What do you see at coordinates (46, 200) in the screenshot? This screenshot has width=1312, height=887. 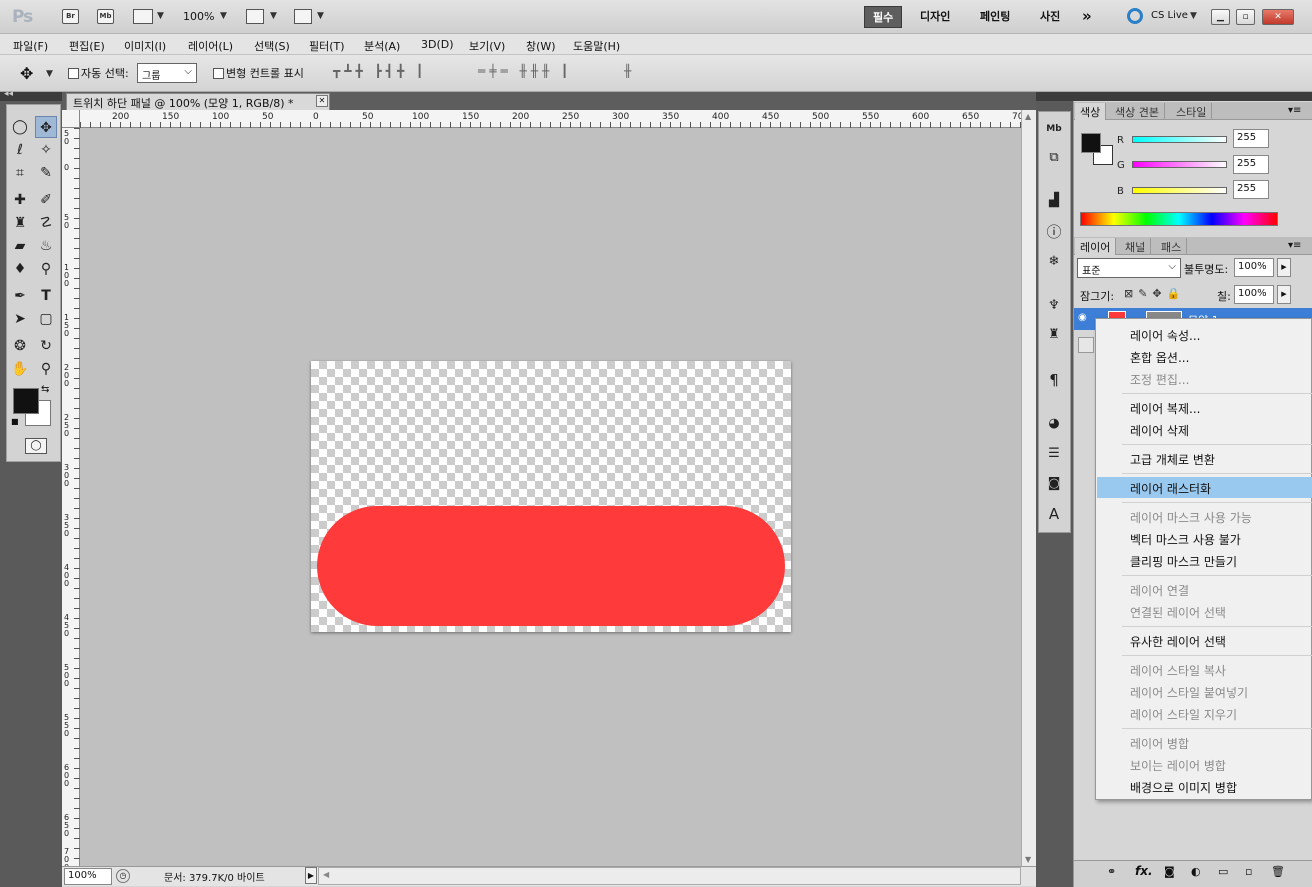 I see `brush-tool-icon: ✐` at bounding box center [46, 200].